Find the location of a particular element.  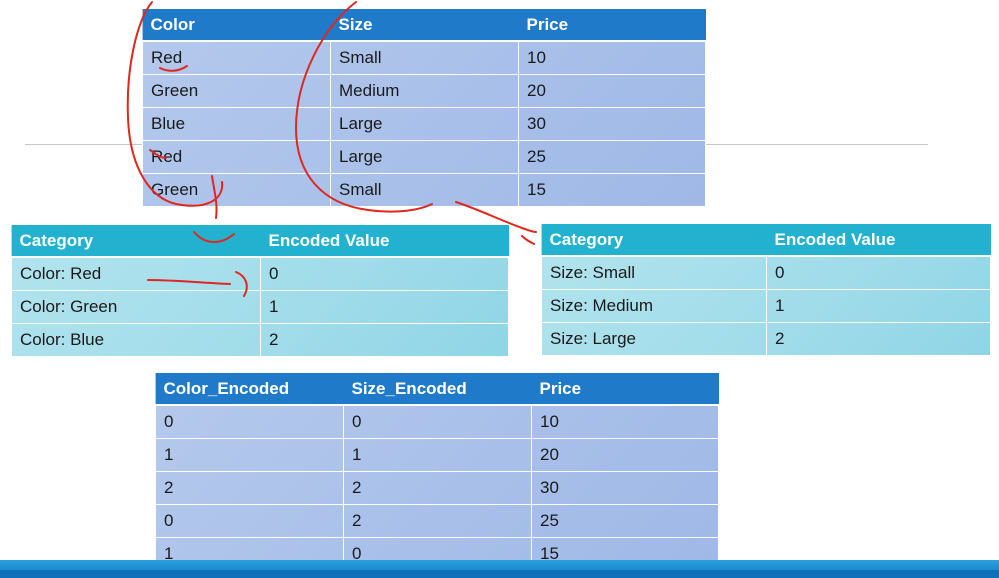

cell-category: Size: Large is located at coordinates (654, 338).